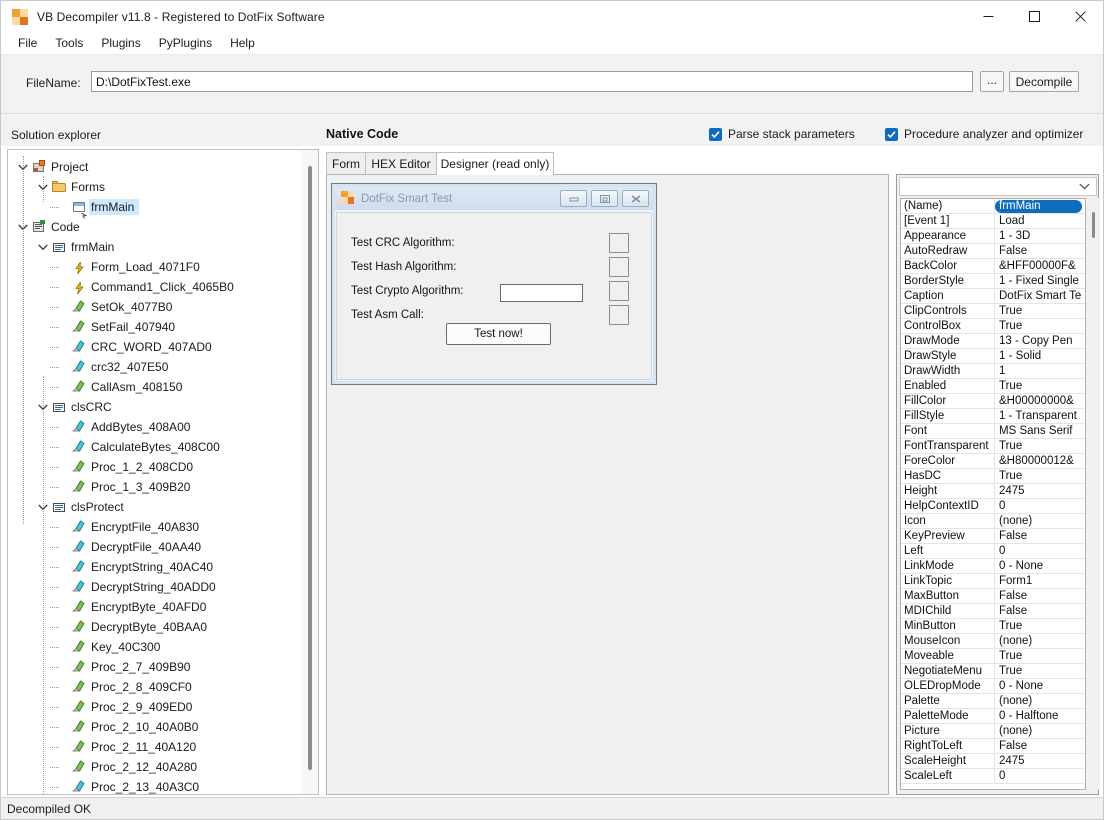  Describe the element at coordinates (993, 341) in the screenshot. I see `property-row: DrawMode 13 - Copy Pen` at that location.